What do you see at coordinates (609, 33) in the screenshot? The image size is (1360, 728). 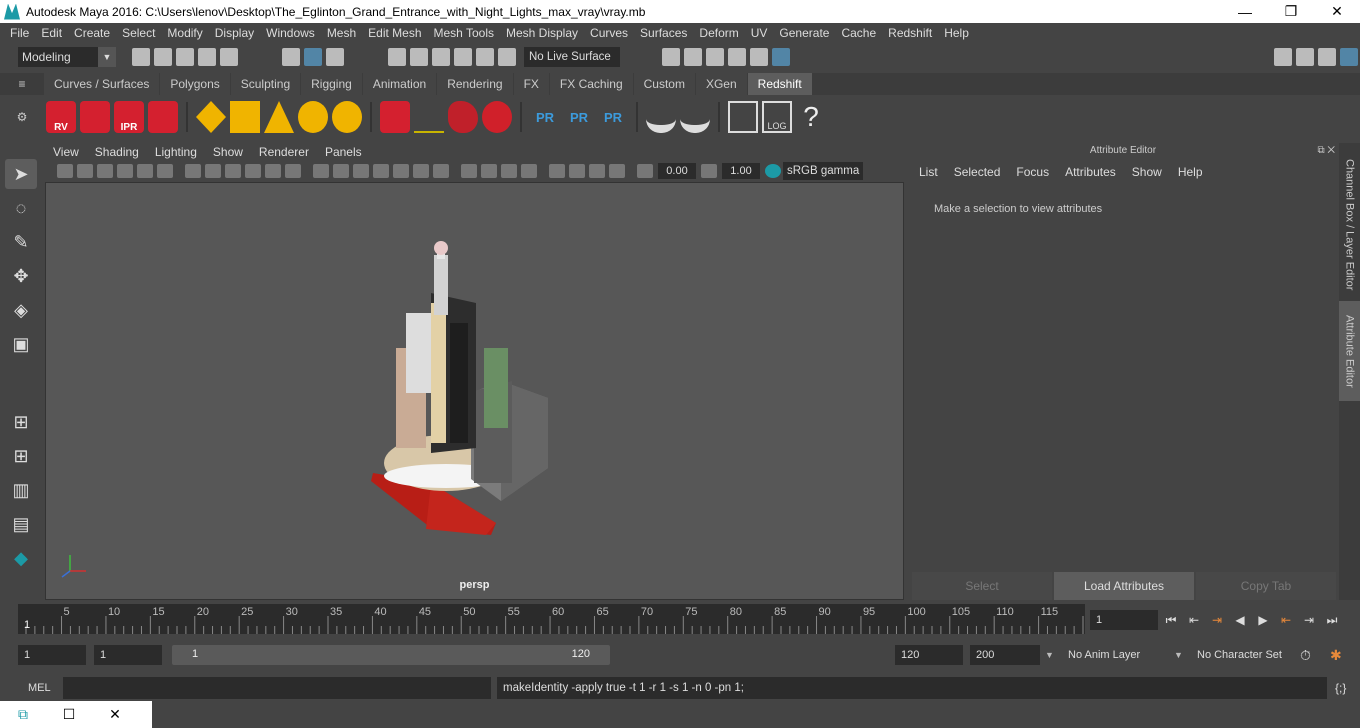 I see `menu-curves: Curves` at bounding box center [609, 33].